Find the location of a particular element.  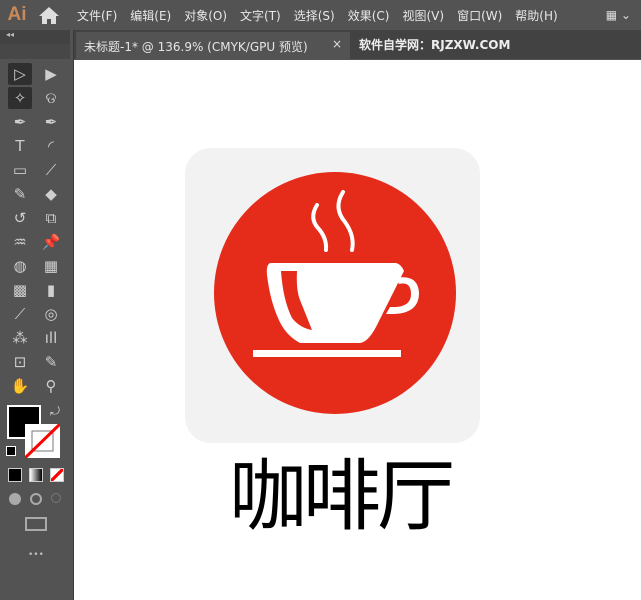

menu-help: 帮助(H) is located at coordinates (536, 15).